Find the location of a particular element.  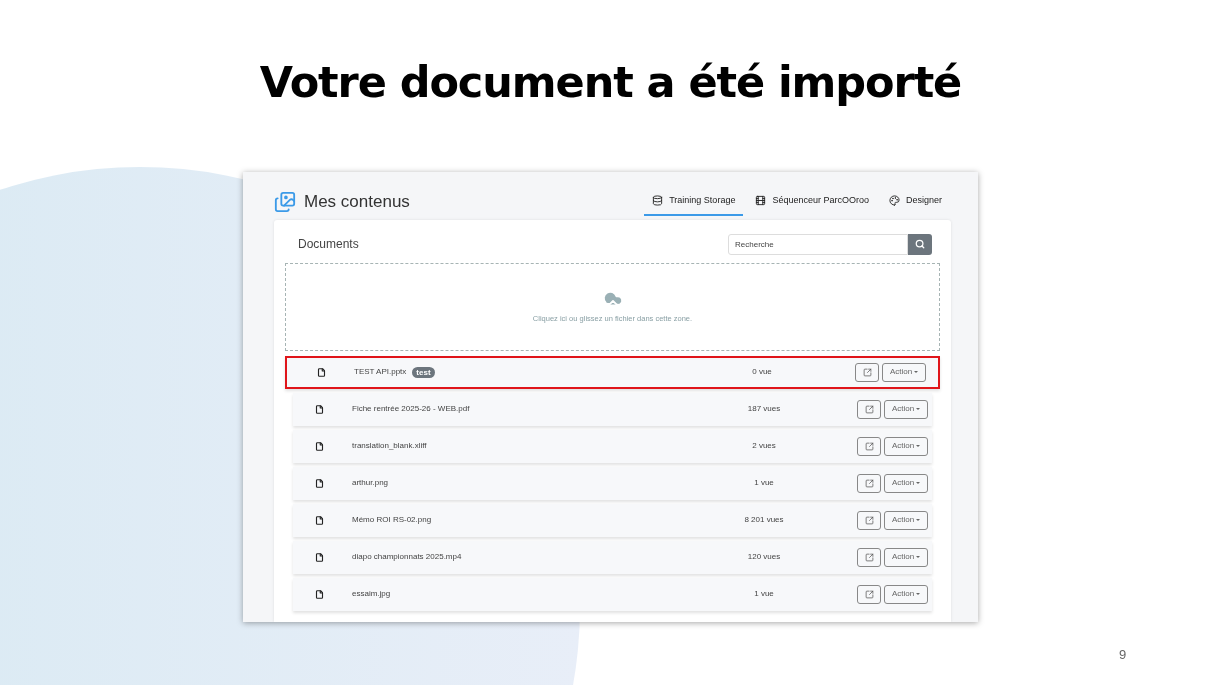

palette-icon is located at coordinates (894, 201).